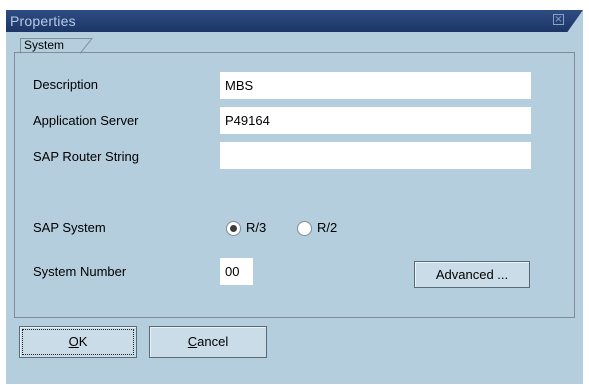 The height and width of the screenshot is (385, 589). I want to click on radio-selected-dot, so click(233, 228).